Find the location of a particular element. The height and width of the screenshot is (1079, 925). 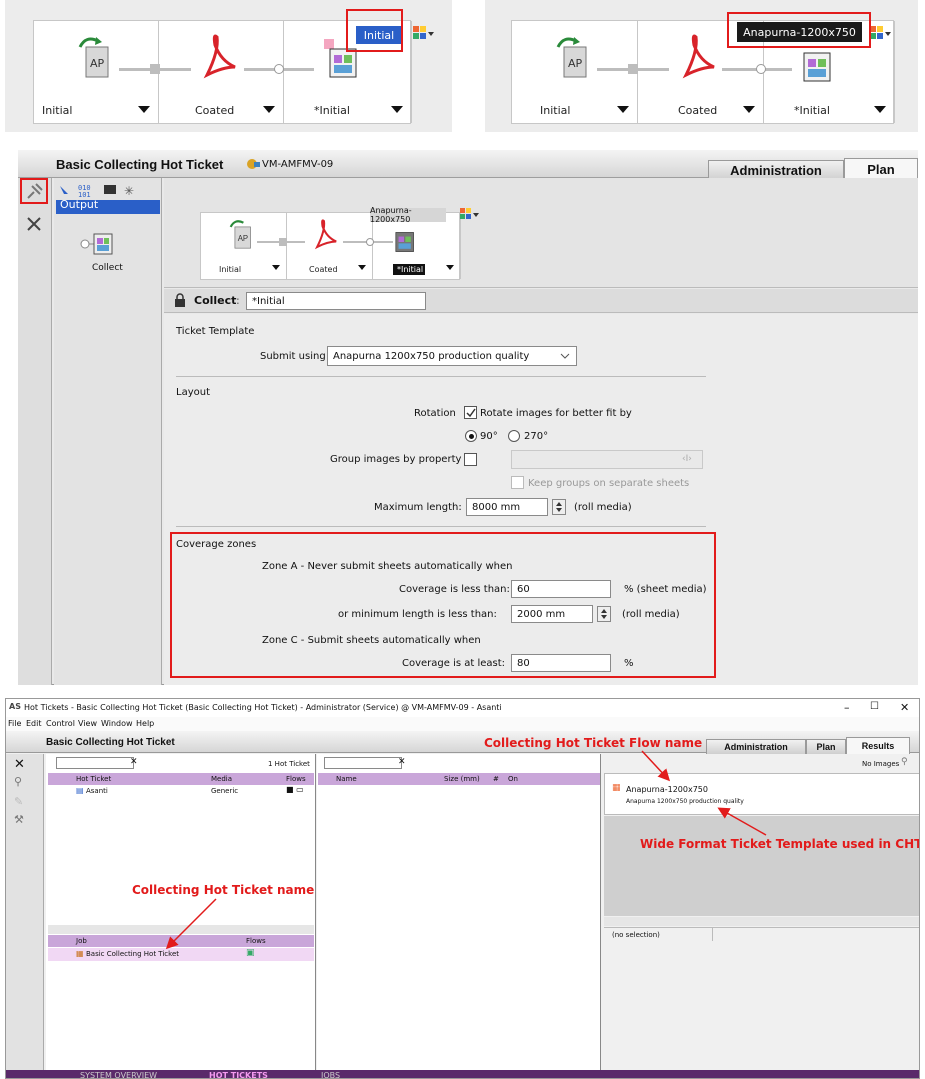

ticket-template-heading: Ticket Template is located at coordinates (215, 331).